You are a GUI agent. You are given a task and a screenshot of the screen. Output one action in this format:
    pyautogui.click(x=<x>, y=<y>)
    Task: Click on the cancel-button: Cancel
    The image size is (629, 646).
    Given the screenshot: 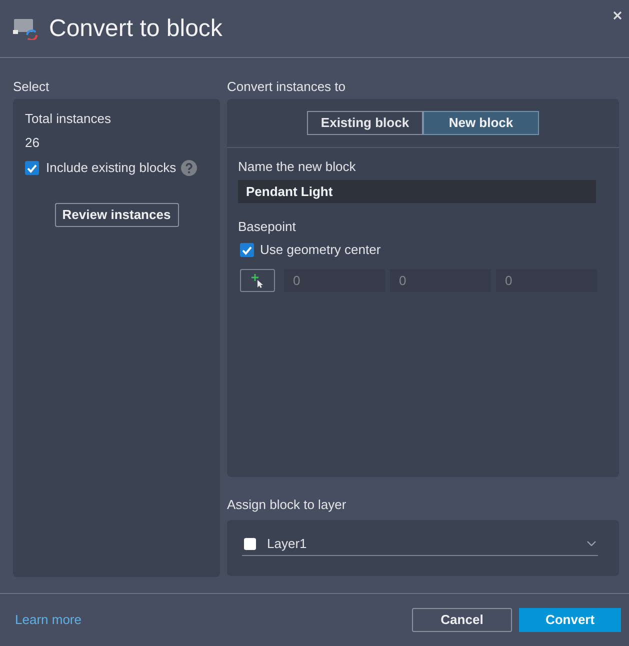 What is the action you would take?
    pyautogui.click(x=462, y=620)
    